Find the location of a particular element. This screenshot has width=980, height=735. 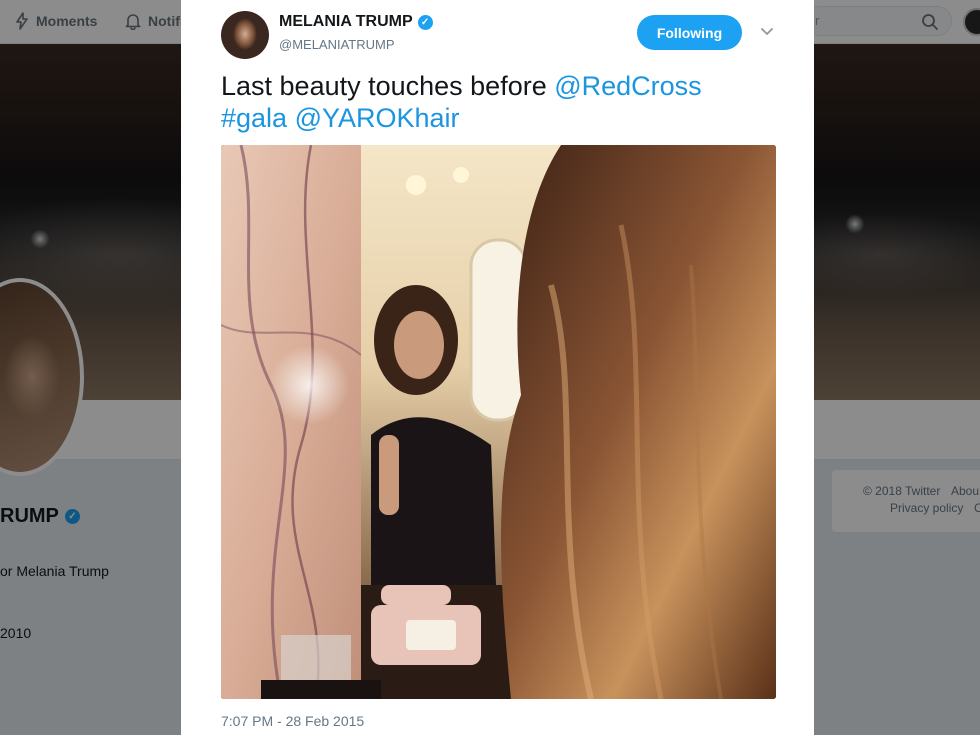

mention-yarokhair-link: @YAROKhair is located at coordinates (377, 118).